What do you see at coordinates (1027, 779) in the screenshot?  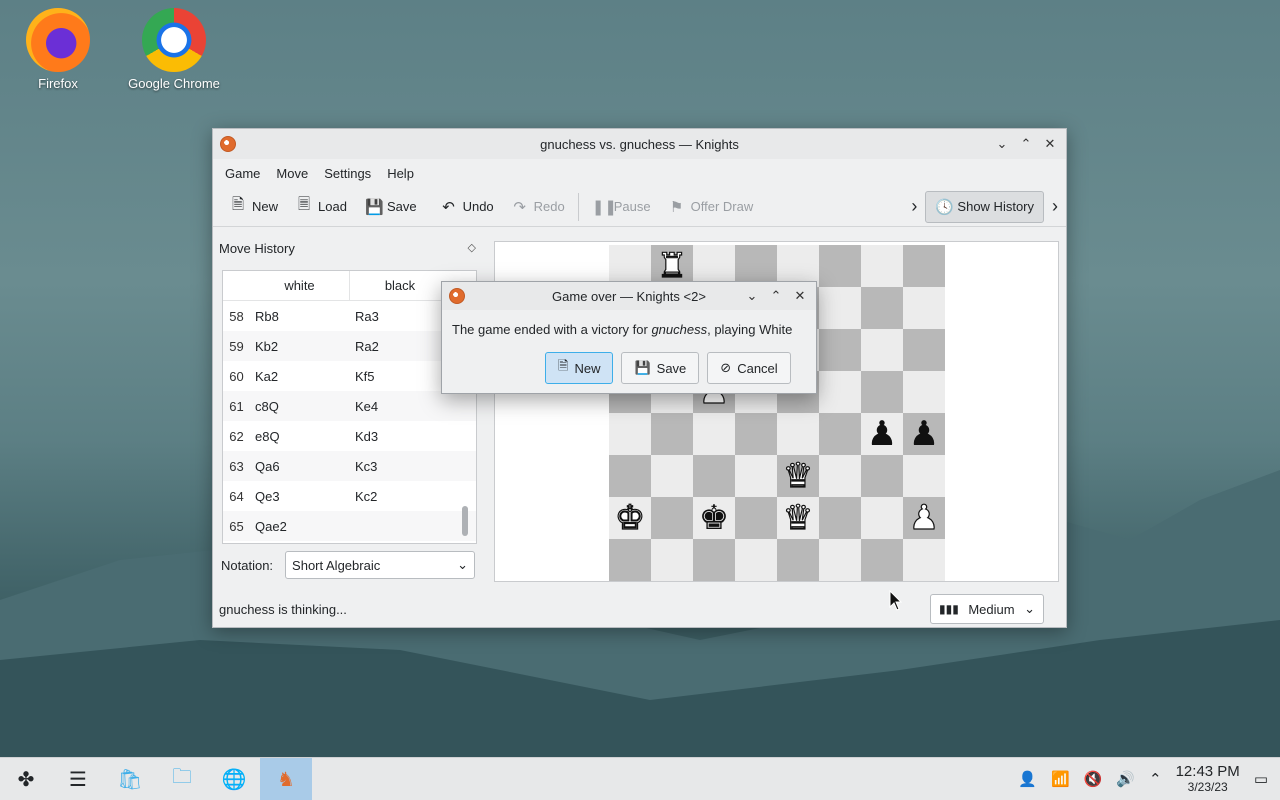 I see `user-icon: 👤` at bounding box center [1027, 779].